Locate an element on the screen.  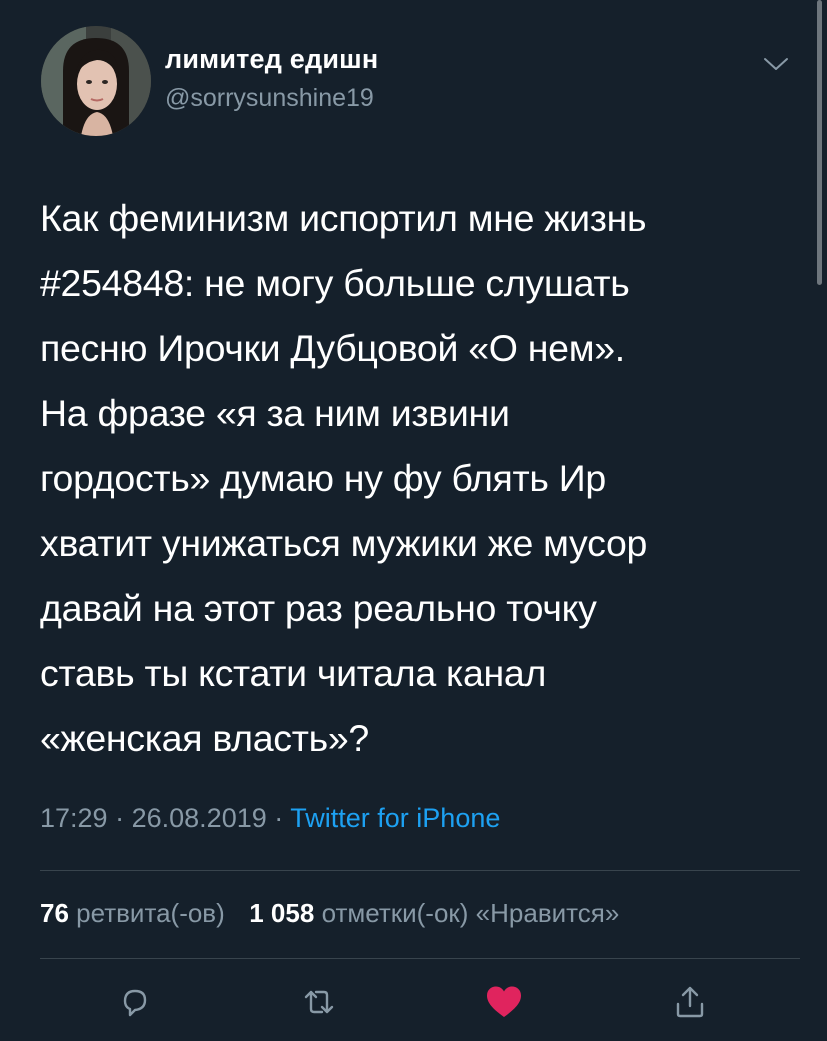
tweet-time: 17:29 is located at coordinates (74, 818).